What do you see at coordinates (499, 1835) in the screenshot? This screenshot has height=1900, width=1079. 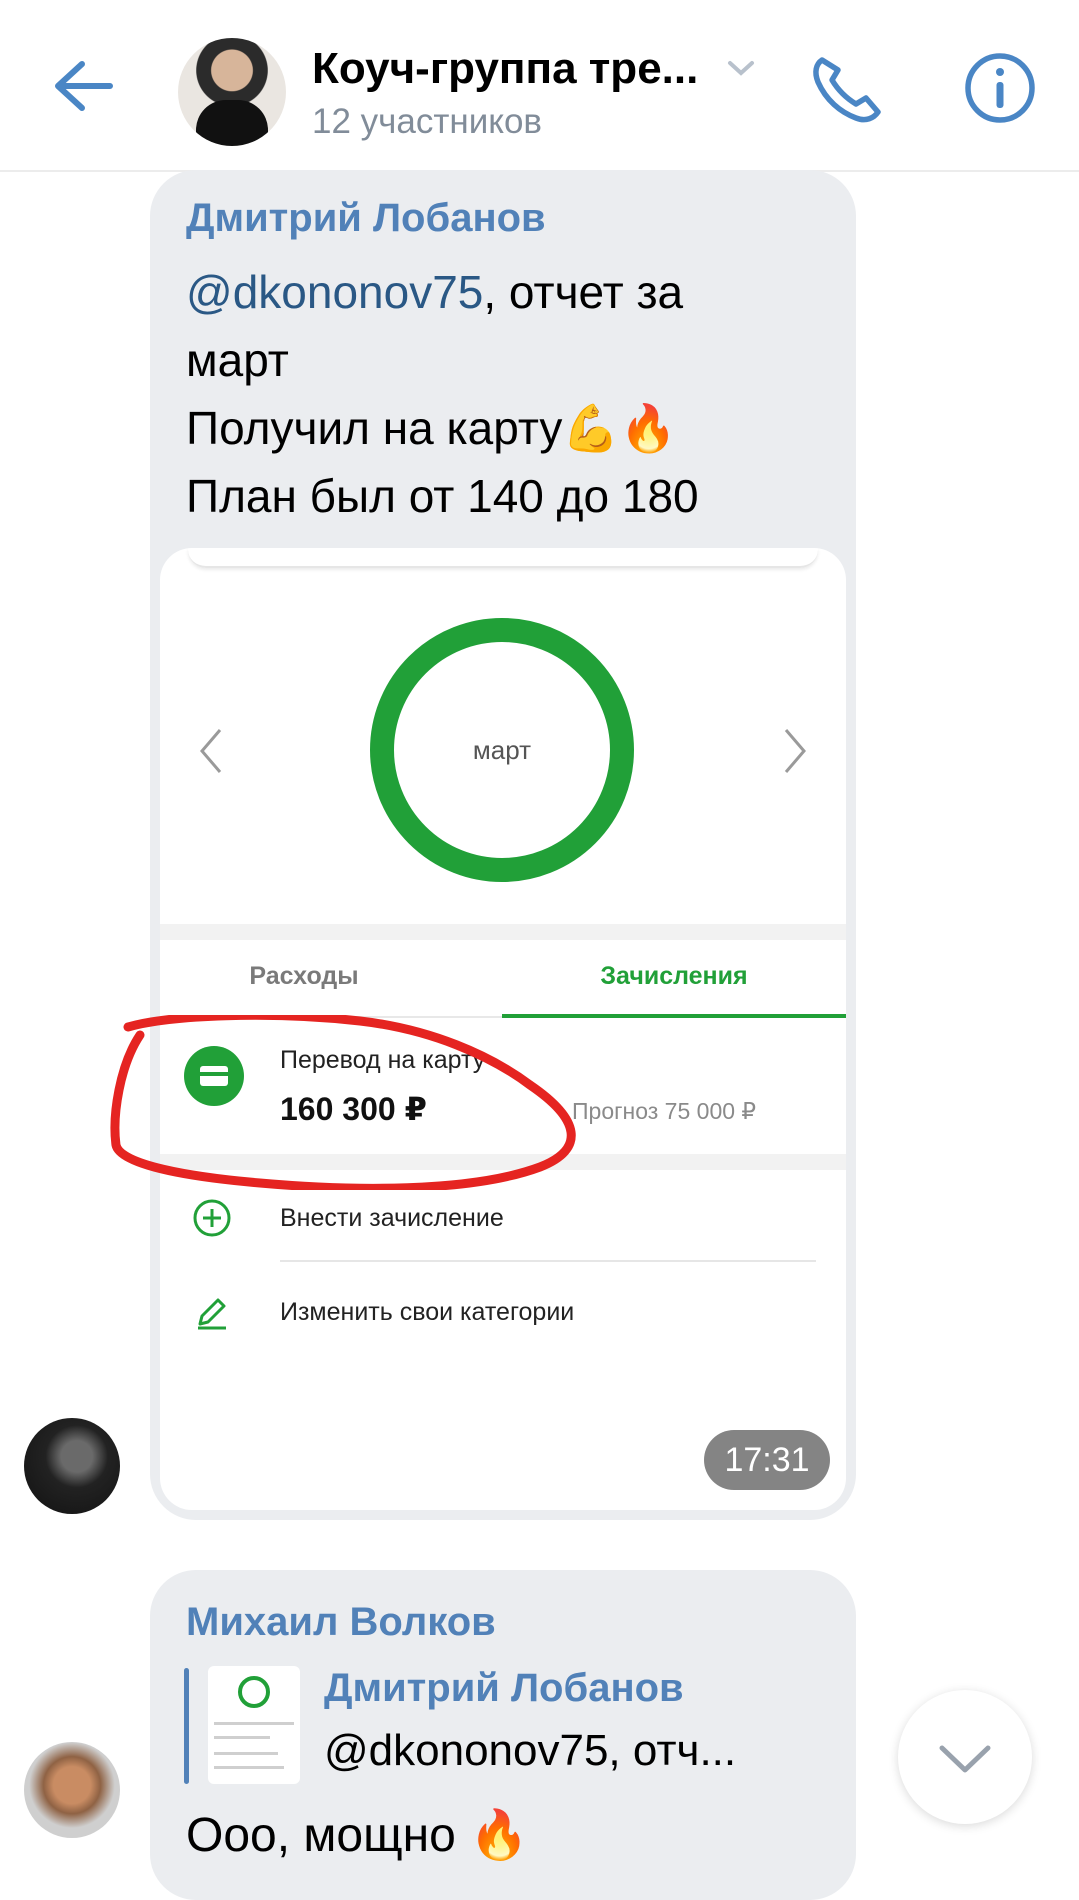 I see `fire-emoji: 🔥` at bounding box center [499, 1835].